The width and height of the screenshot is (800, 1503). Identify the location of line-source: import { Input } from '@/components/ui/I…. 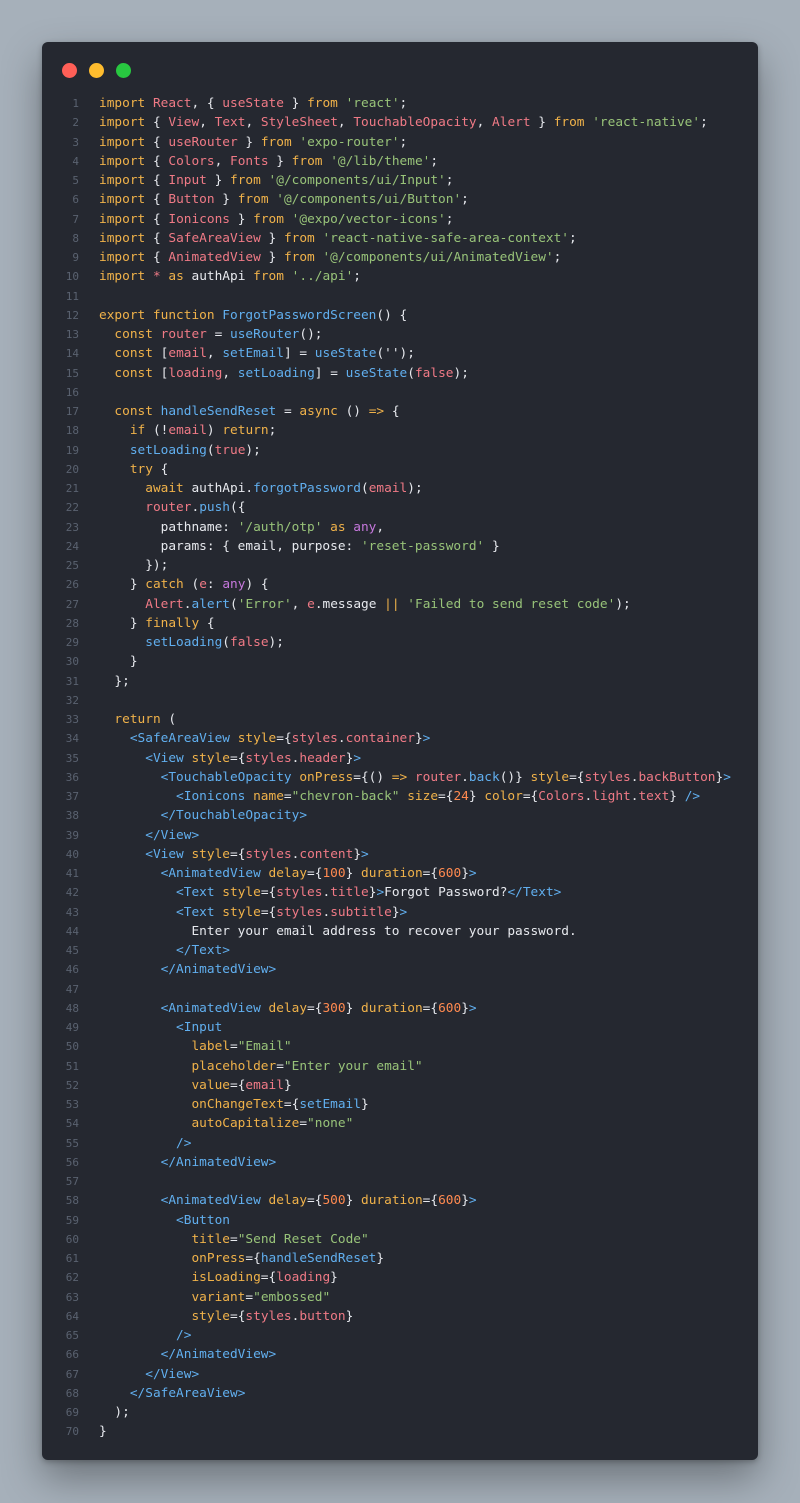
(276, 180).